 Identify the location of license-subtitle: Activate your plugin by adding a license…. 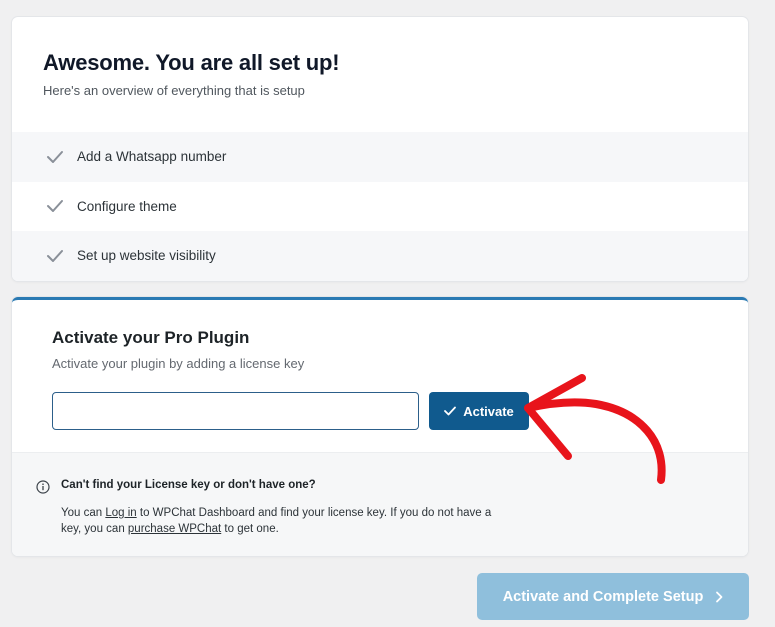
(178, 363).